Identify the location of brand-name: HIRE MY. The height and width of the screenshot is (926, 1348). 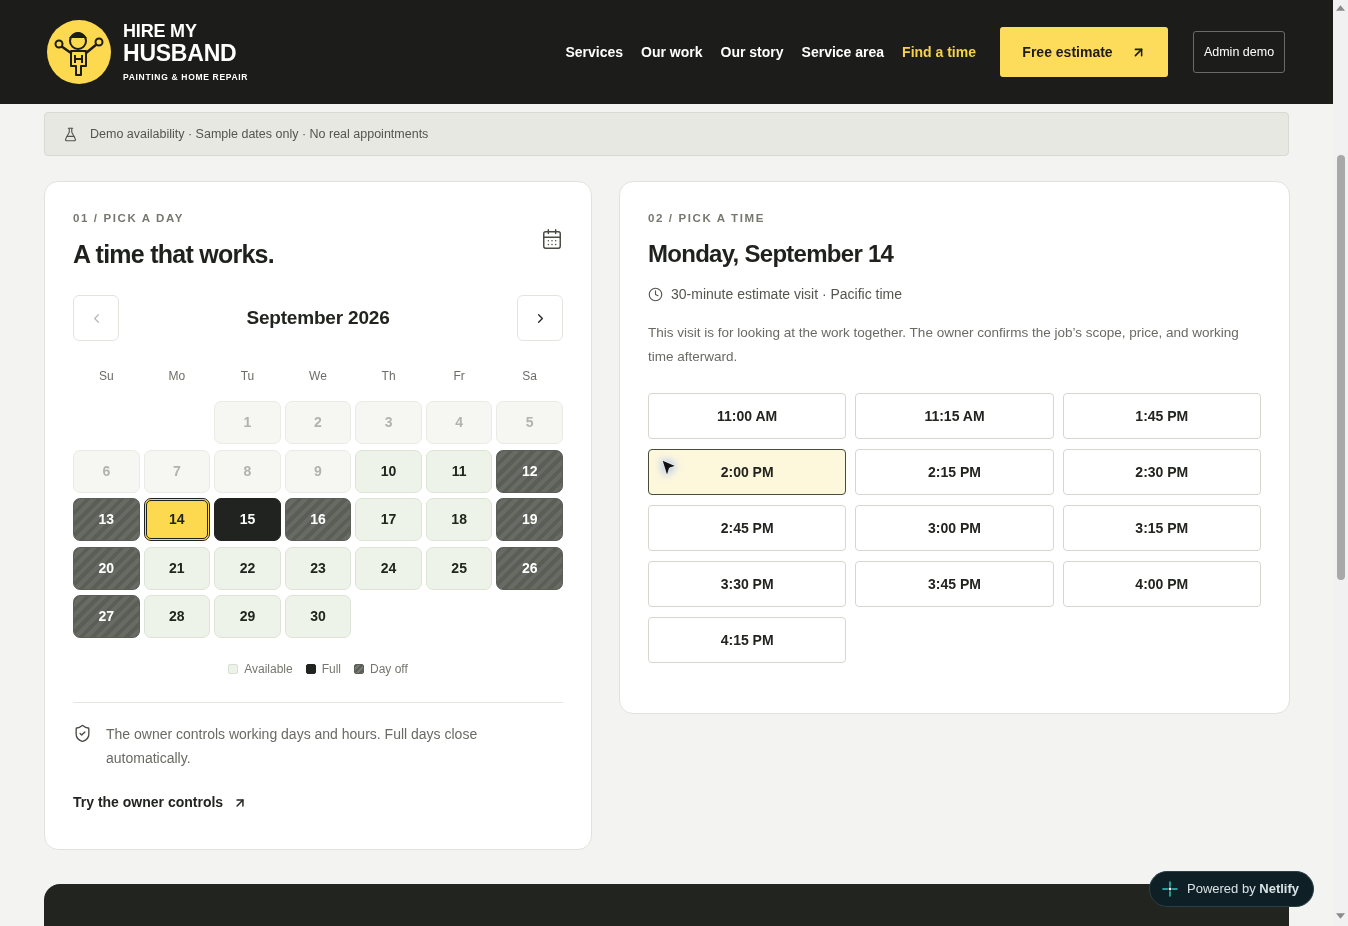
(160, 30).